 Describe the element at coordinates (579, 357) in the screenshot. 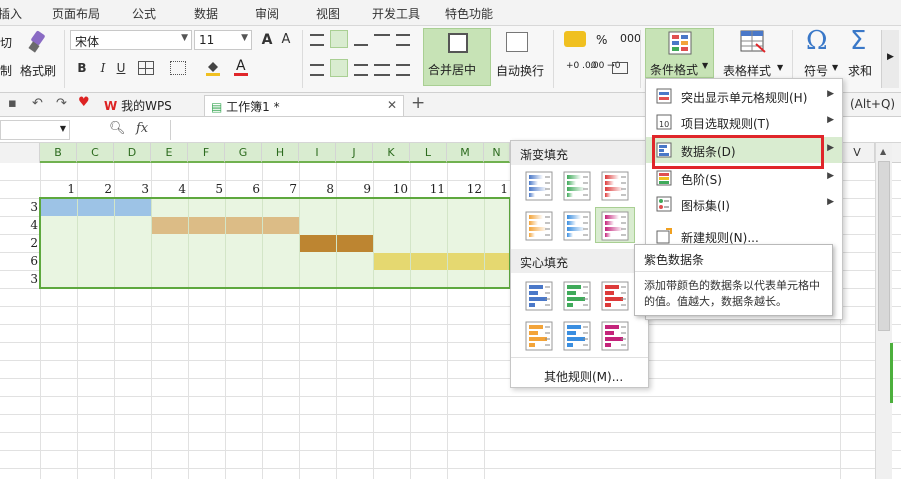

I see `menu-divider` at that location.